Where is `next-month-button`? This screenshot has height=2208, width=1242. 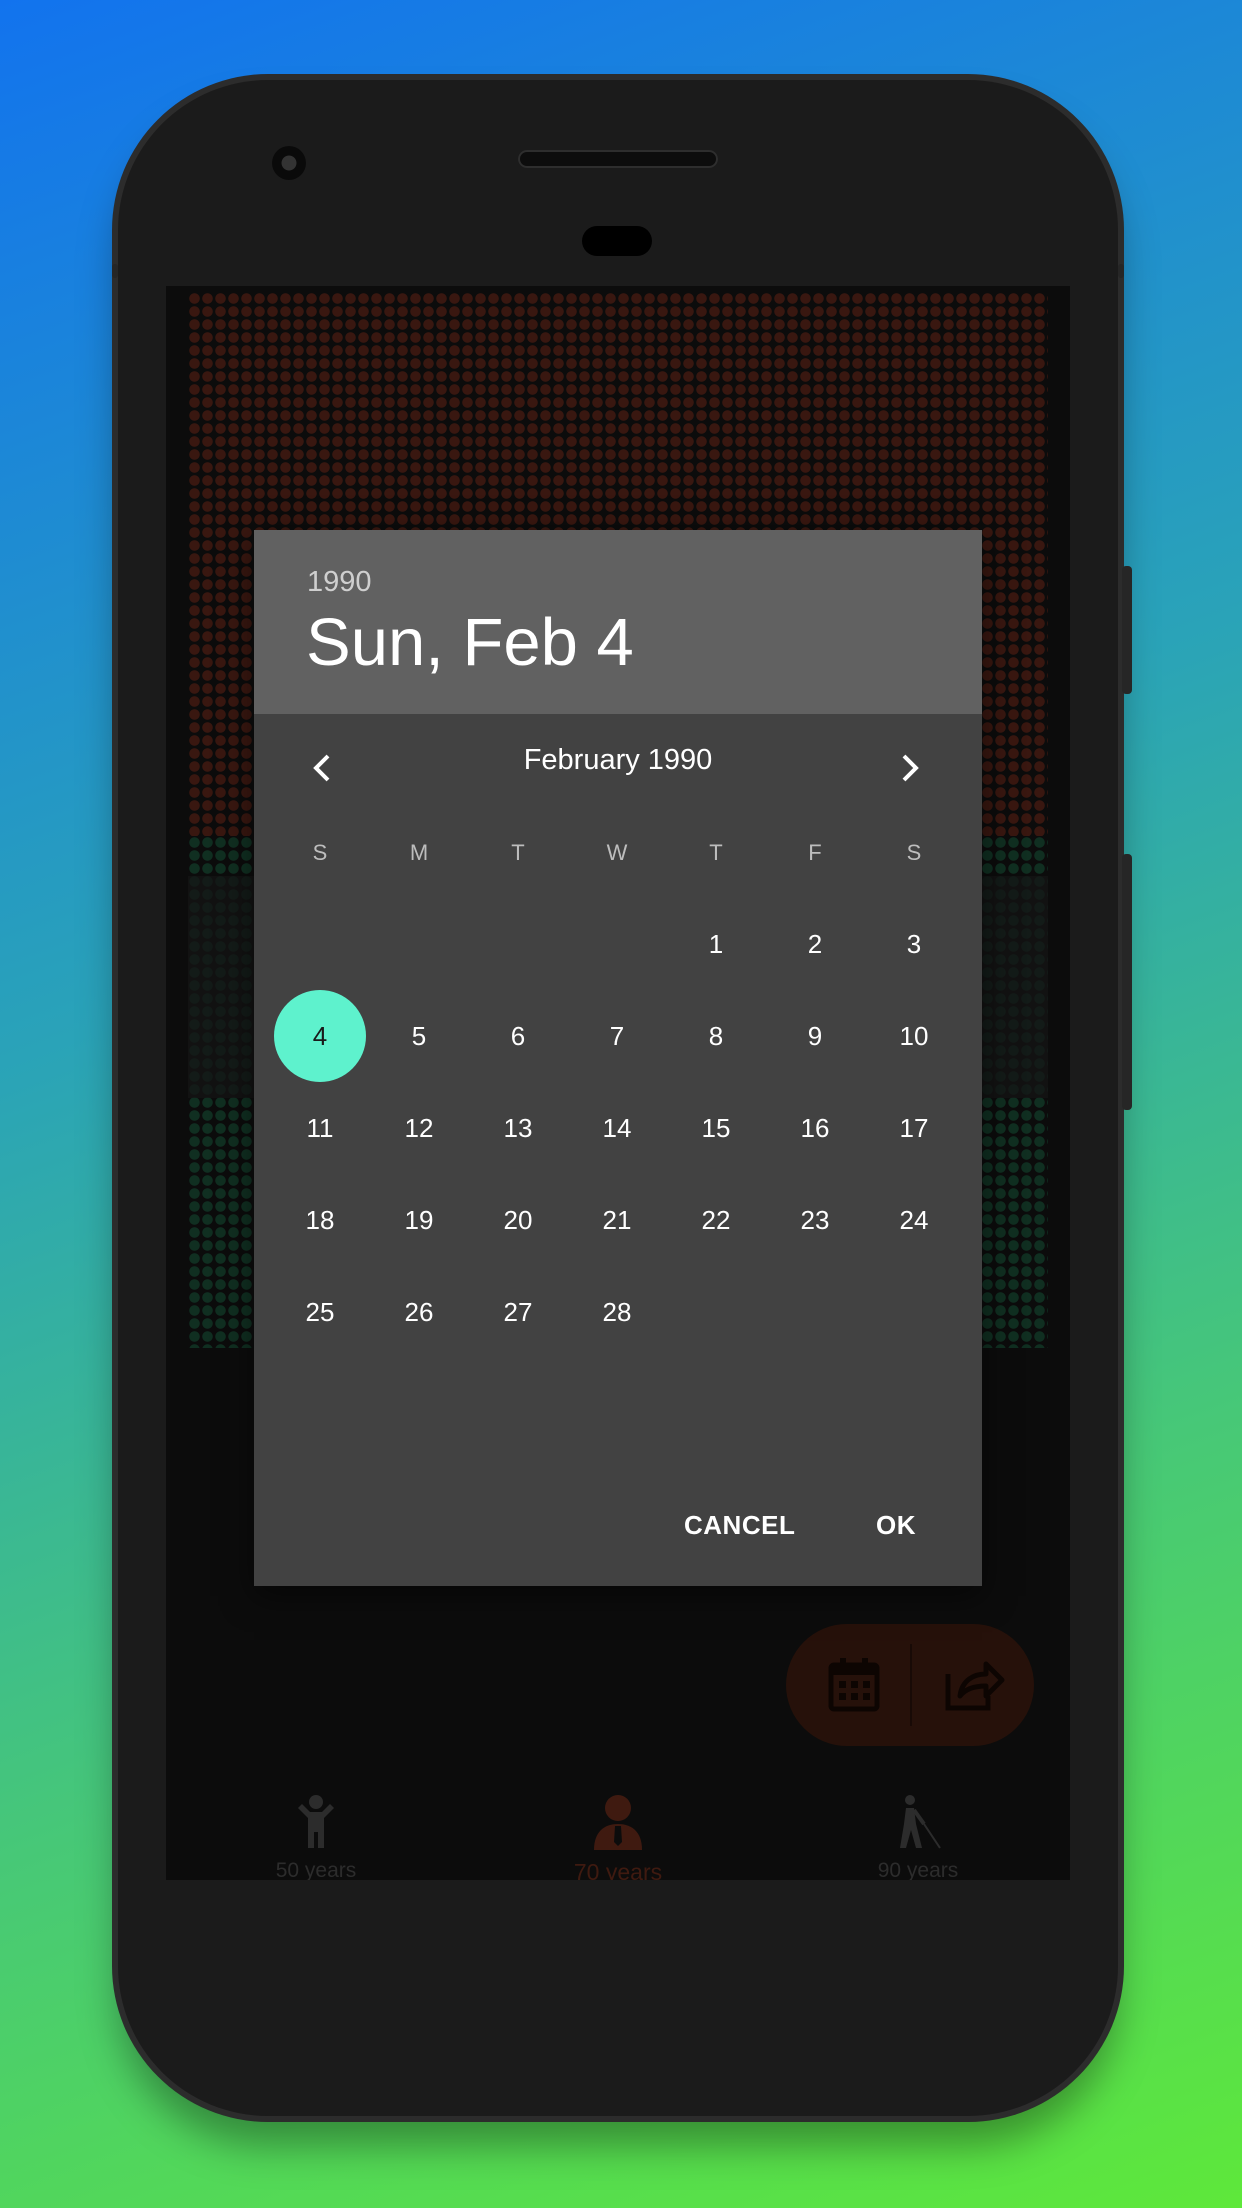
next-month-button is located at coordinates (910, 768).